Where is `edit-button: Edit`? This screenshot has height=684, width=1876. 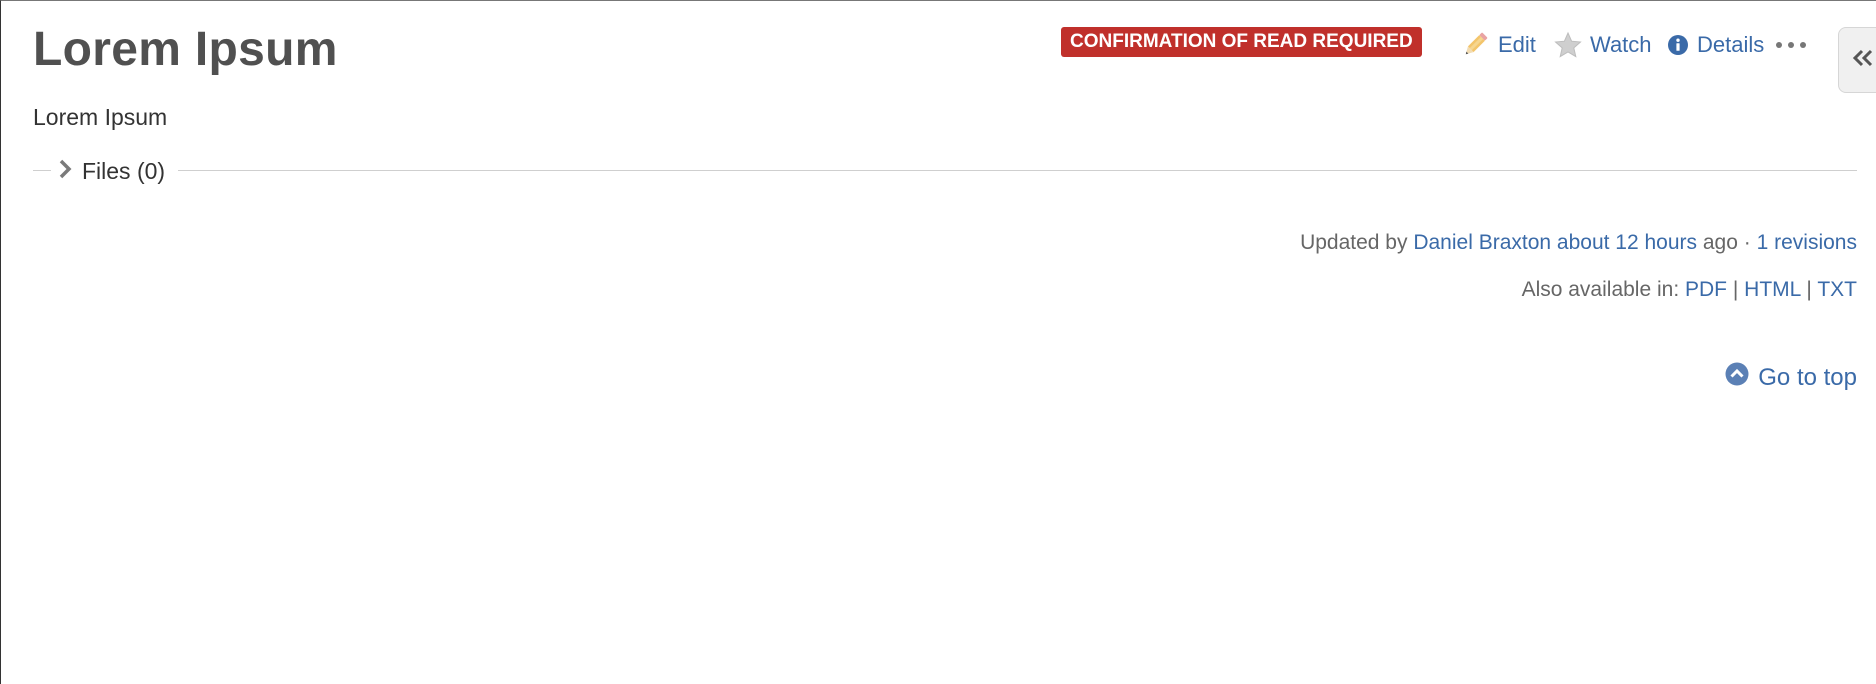 edit-button: Edit is located at coordinates (1498, 45).